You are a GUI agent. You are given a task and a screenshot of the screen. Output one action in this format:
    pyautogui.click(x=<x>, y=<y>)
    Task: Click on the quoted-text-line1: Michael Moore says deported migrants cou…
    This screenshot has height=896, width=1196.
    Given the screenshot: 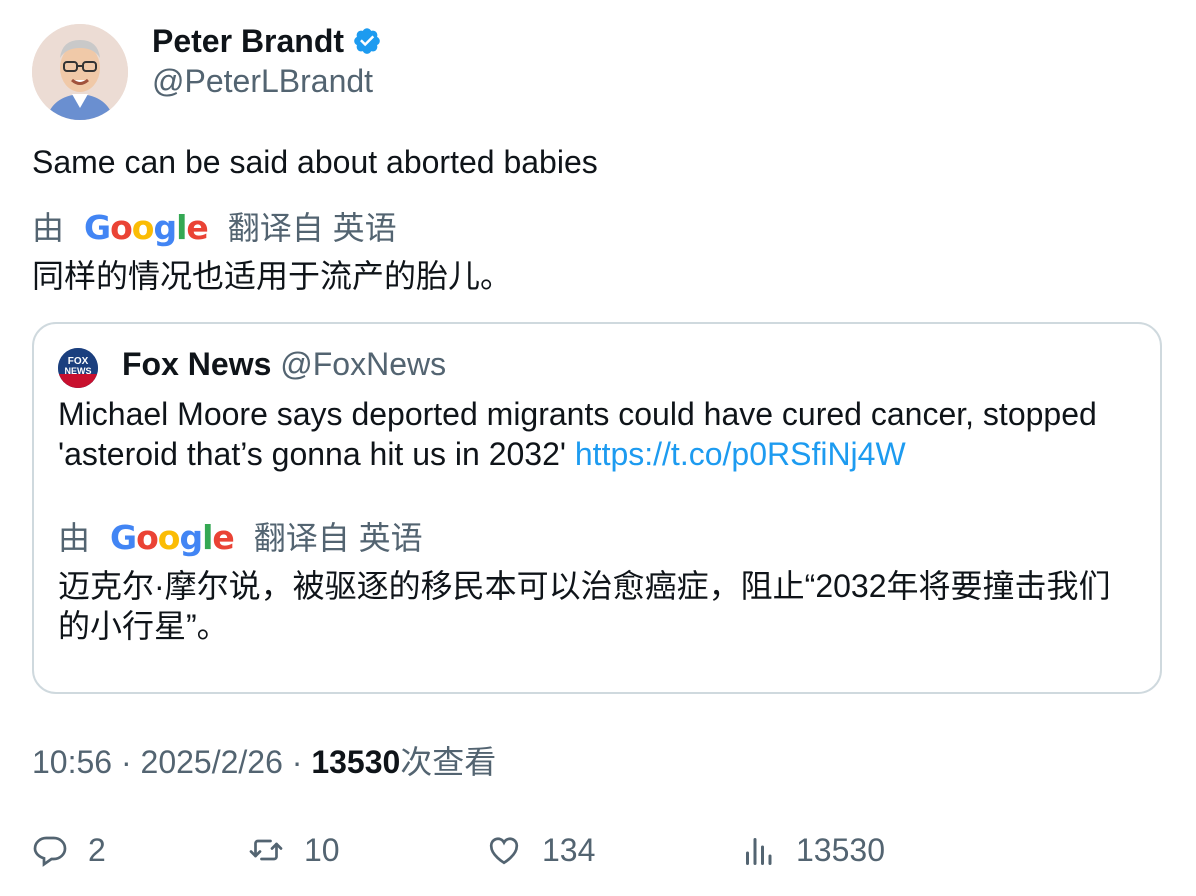 What is the action you would take?
    pyautogui.click(x=577, y=414)
    